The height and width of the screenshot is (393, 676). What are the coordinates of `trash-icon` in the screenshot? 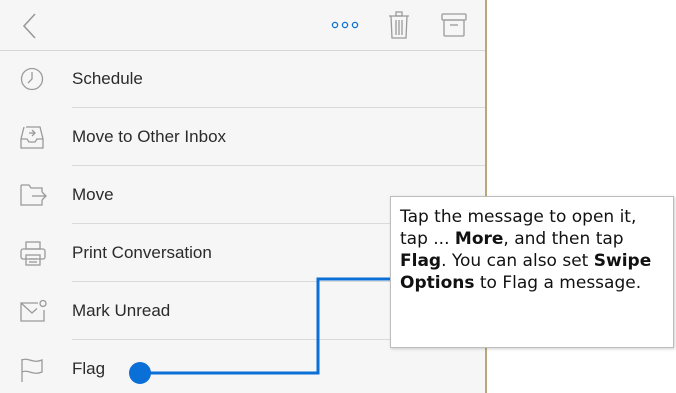 It's located at (399, 25).